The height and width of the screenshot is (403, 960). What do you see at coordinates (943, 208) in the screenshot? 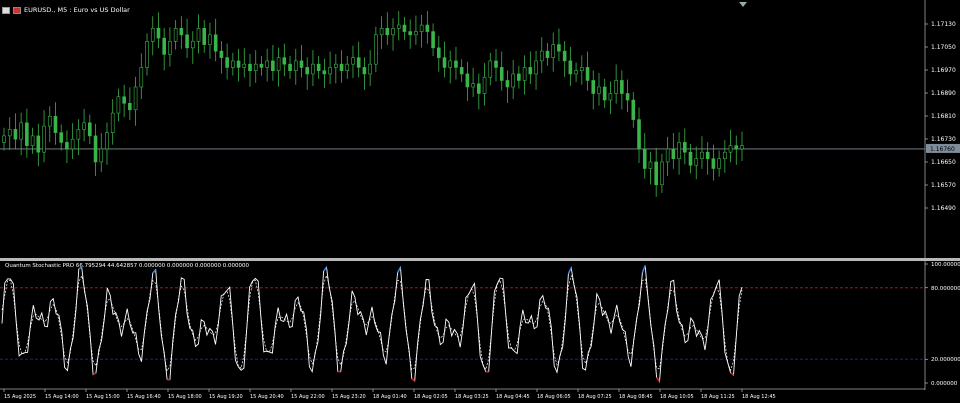
I see `price-axis-label: 1.16490` at bounding box center [943, 208].